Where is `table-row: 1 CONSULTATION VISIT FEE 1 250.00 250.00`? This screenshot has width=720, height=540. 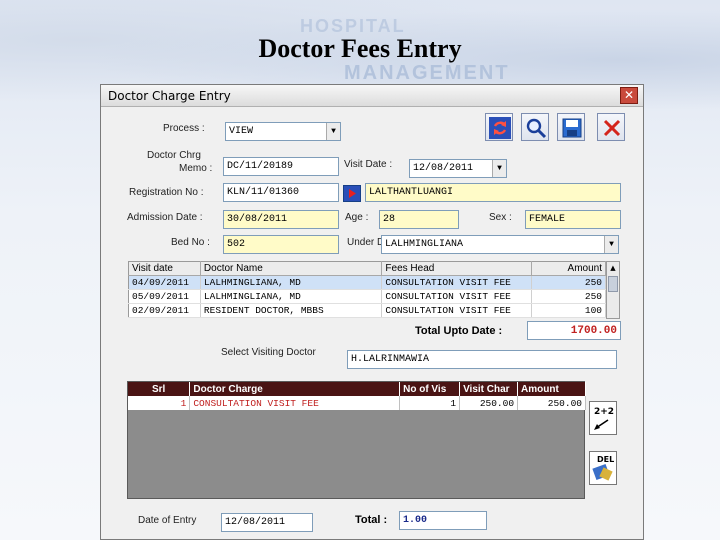
table-row: 1 CONSULTATION VISIT FEE 1 250.00 250.00 is located at coordinates (357, 403).